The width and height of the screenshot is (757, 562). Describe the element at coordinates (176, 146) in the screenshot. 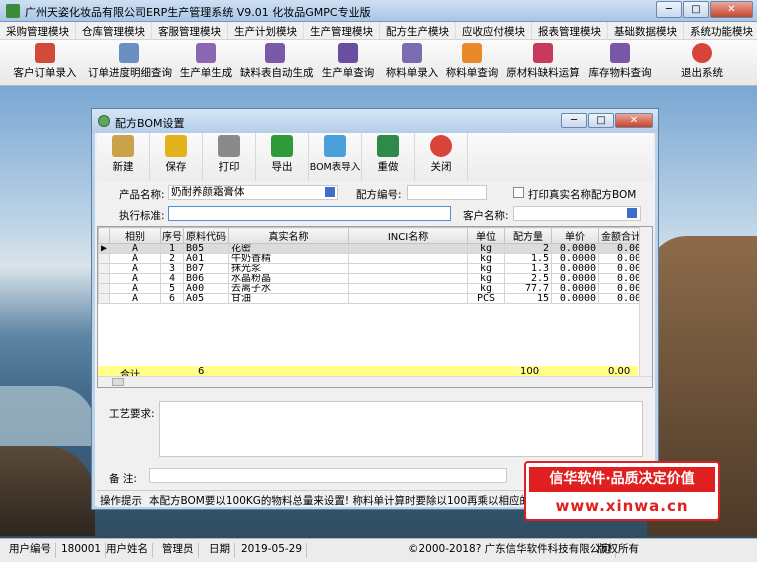

I see `save-disk-icon` at that location.